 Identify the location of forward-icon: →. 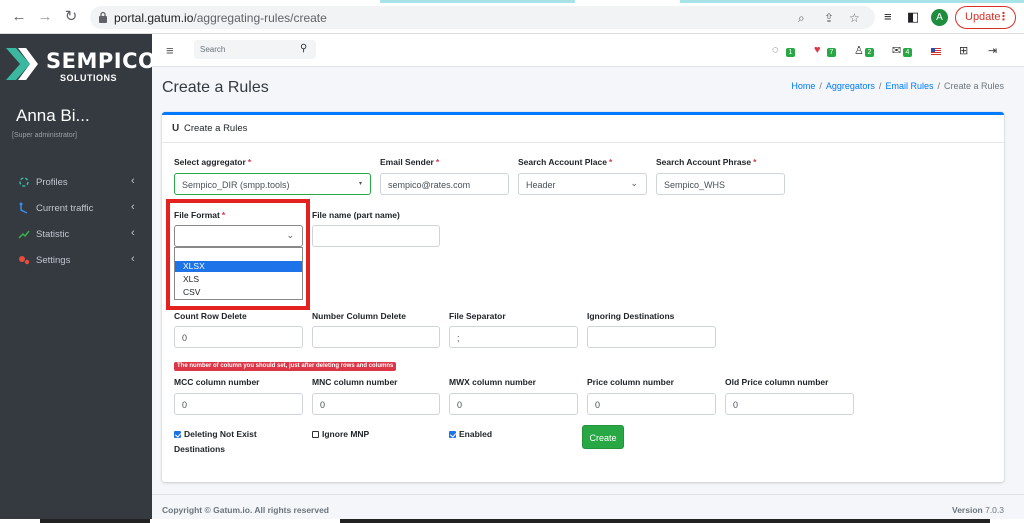
(45, 17).